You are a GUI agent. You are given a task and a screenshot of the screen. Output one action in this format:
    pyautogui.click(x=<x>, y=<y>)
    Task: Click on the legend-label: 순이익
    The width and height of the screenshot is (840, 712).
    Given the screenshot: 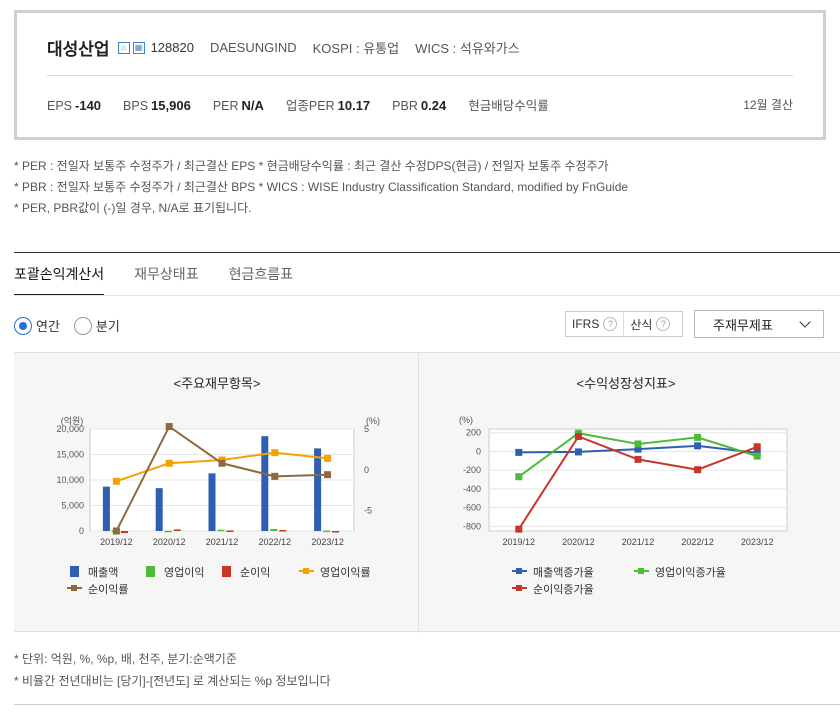 What is the action you would take?
    pyautogui.click(x=255, y=572)
    